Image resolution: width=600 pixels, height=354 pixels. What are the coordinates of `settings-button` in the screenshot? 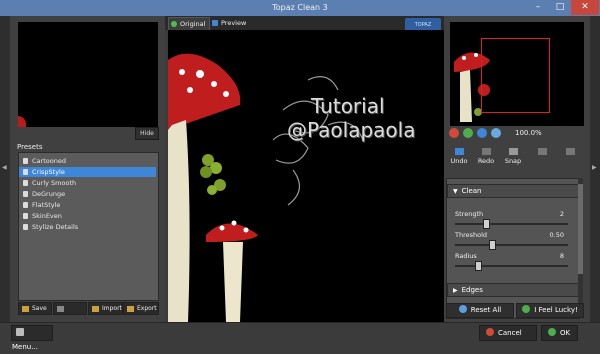 It's located at (570, 152).